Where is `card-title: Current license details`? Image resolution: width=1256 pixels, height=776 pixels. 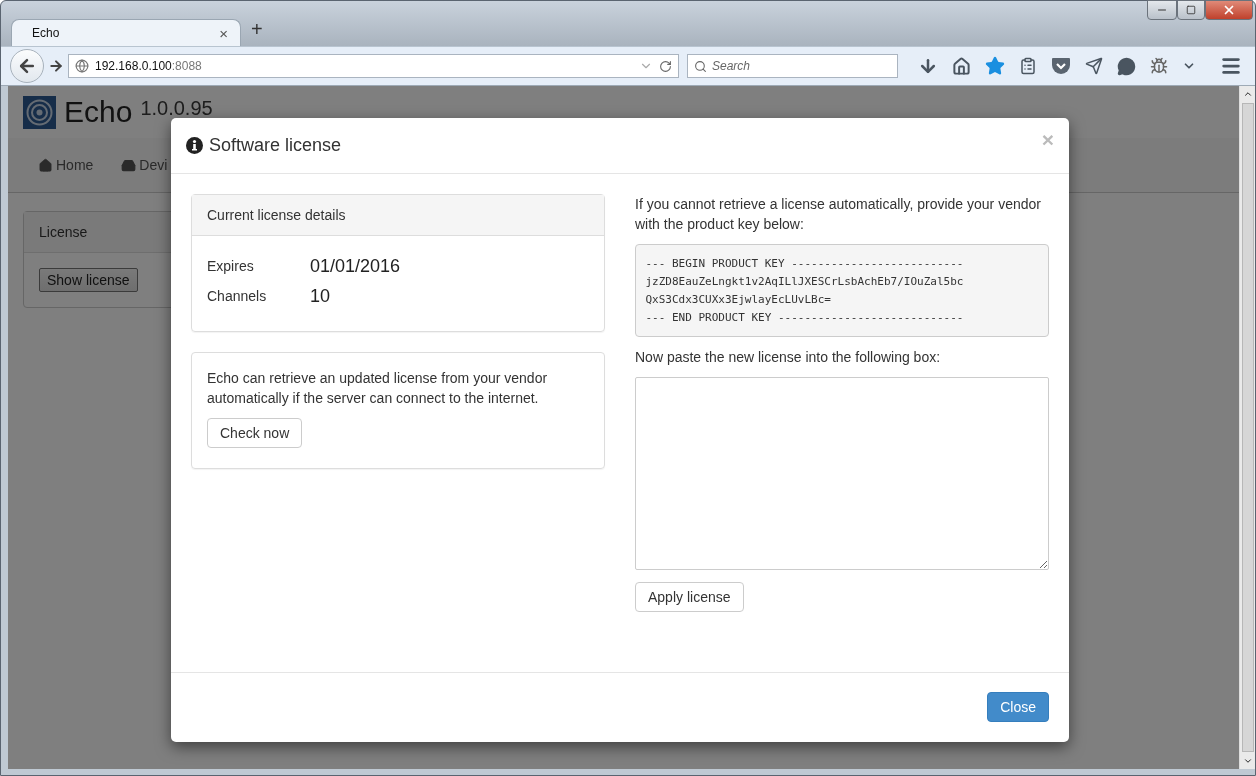 card-title: Current license details is located at coordinates (398, 215).